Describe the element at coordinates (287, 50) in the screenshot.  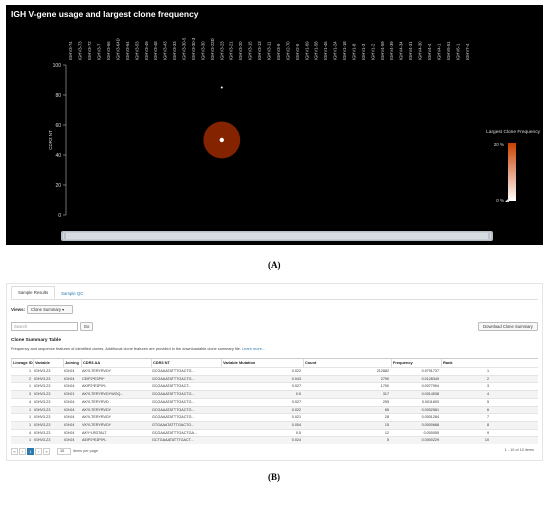
I see `gene-label: IGHV2-70` at that location.